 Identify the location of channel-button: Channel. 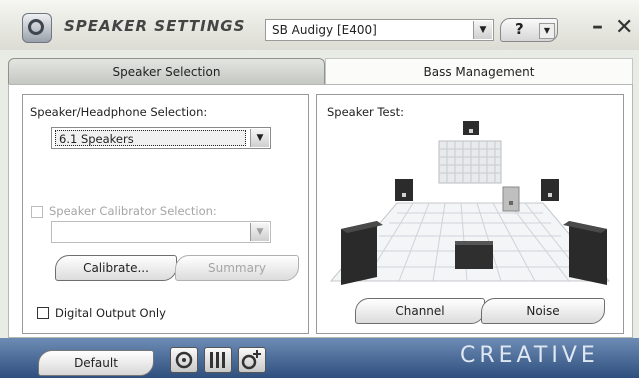
(420, 311).